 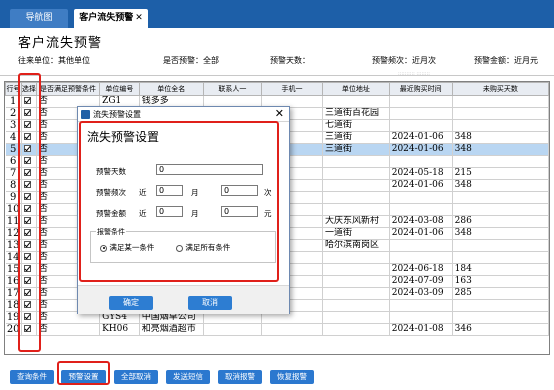 What do you see at coordinates (414, 74) in the screenshot?
I see `resize-grip: :::::::::: ::::::::` at bounding box center [414, 74].